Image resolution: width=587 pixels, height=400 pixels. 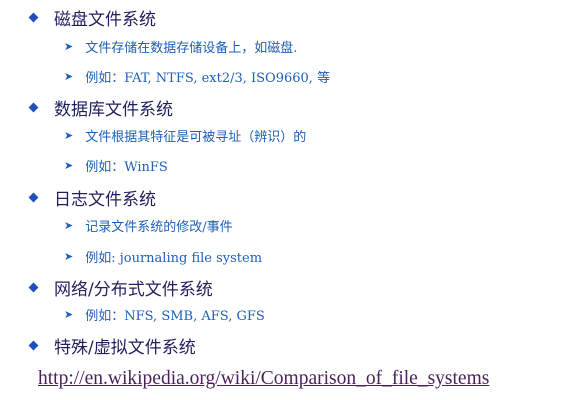 What do you see at coordinates (105, 20) in the screenshot?
I see `item-label: 磁盘文件系统` at bounding box center [105, 20].